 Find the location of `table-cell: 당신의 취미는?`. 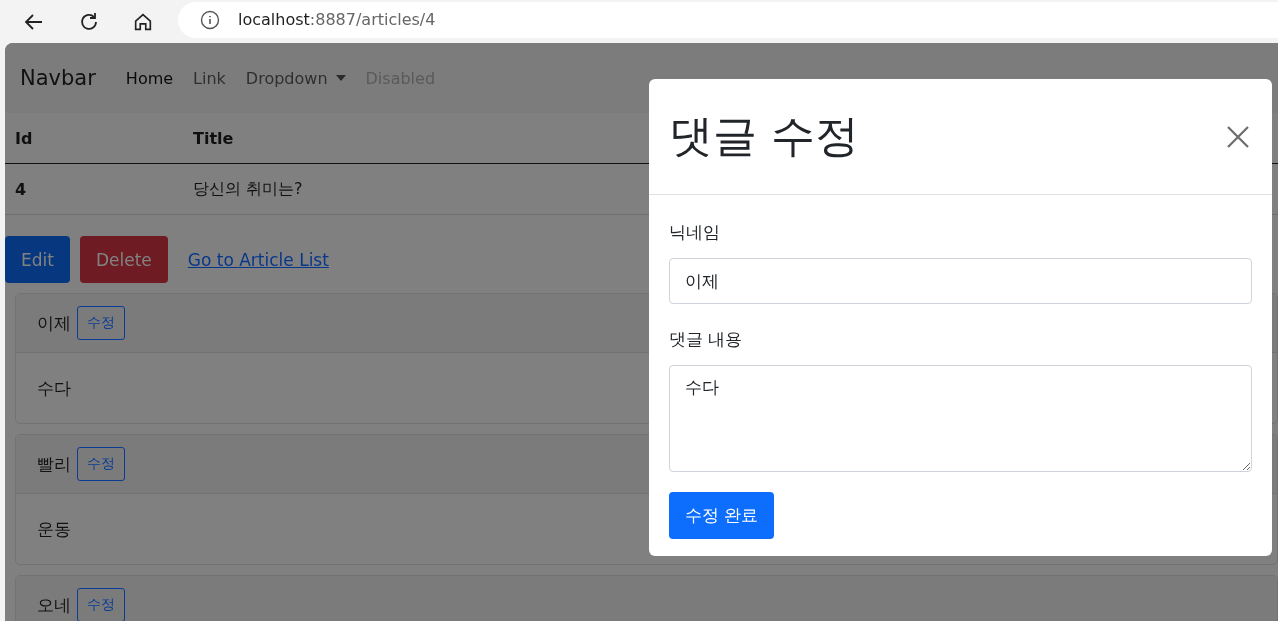

table-cell: 당신의 취미는? is located at coordinates (248, 189).